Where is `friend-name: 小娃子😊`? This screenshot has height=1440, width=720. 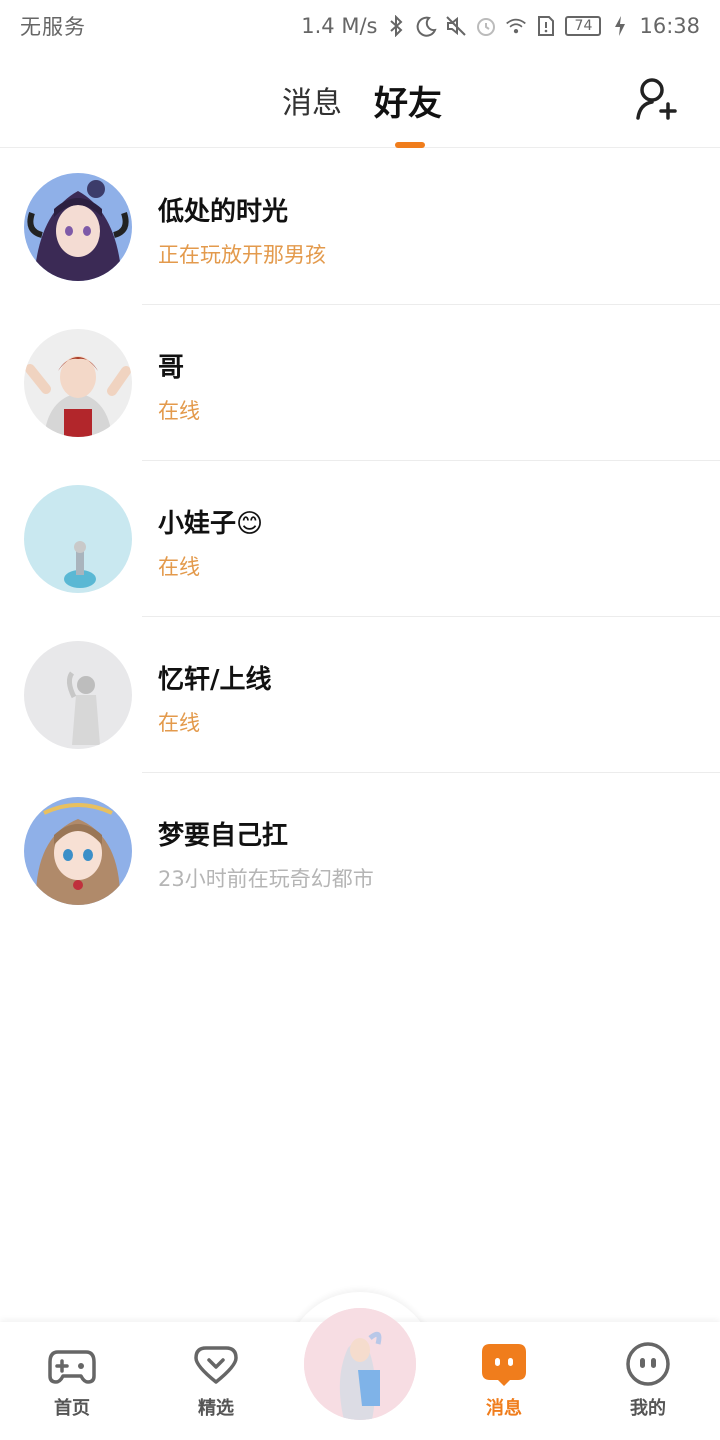 friend-name: 小娃子😊 is located at coordinates (211, 524).